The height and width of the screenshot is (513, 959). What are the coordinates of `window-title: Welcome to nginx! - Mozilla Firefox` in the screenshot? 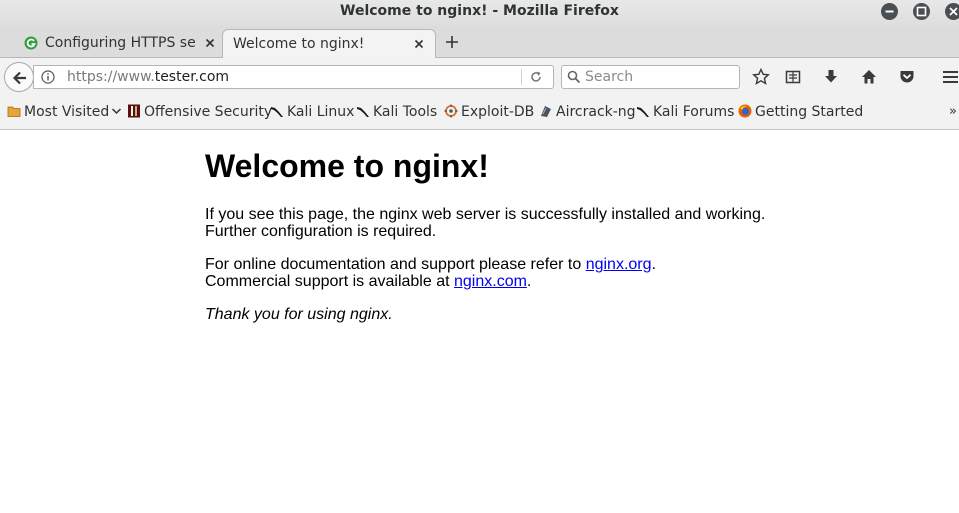 It's located at (479, 11).